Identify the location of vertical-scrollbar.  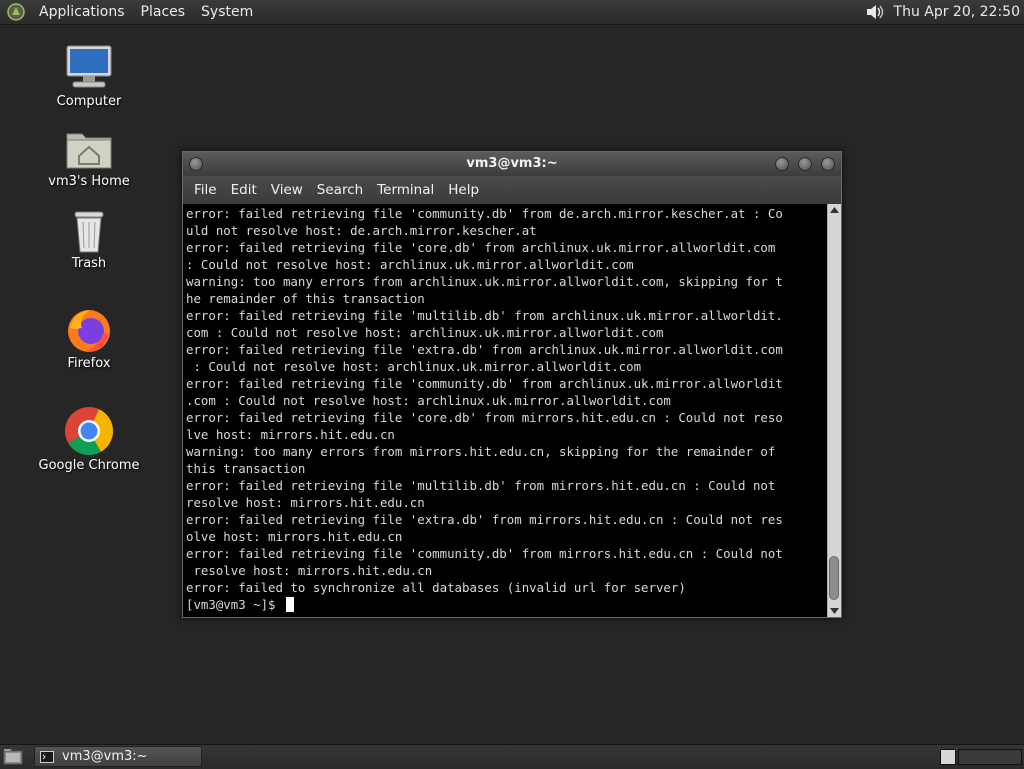
(834, 410).